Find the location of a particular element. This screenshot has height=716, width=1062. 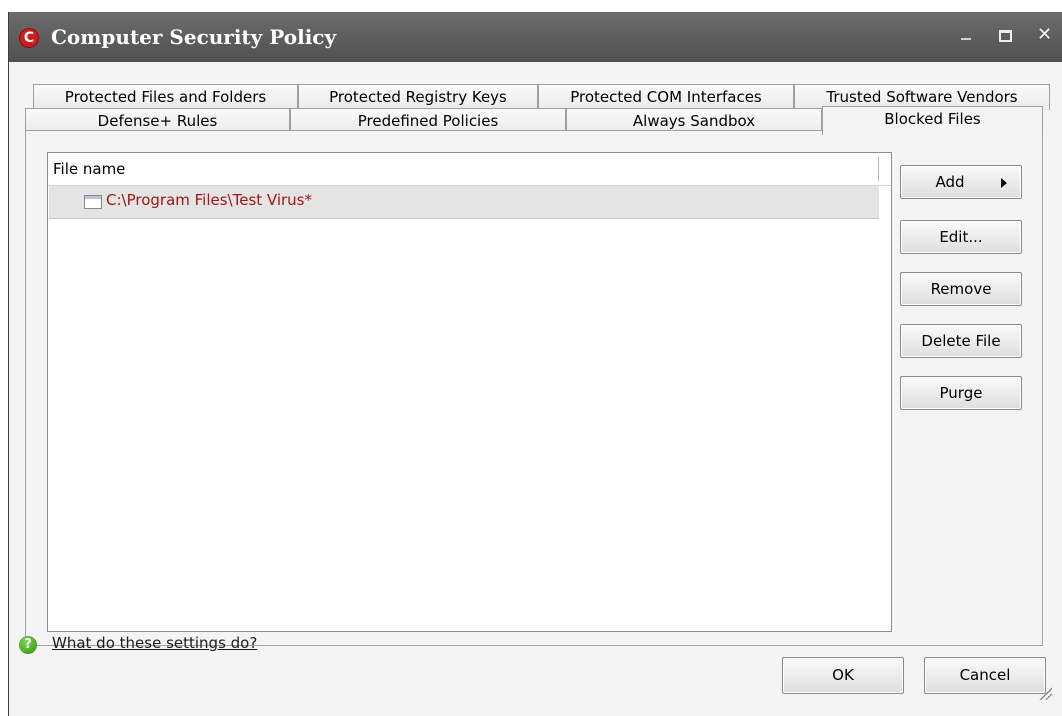

maximize-button is located at coordinates (1005, 36).